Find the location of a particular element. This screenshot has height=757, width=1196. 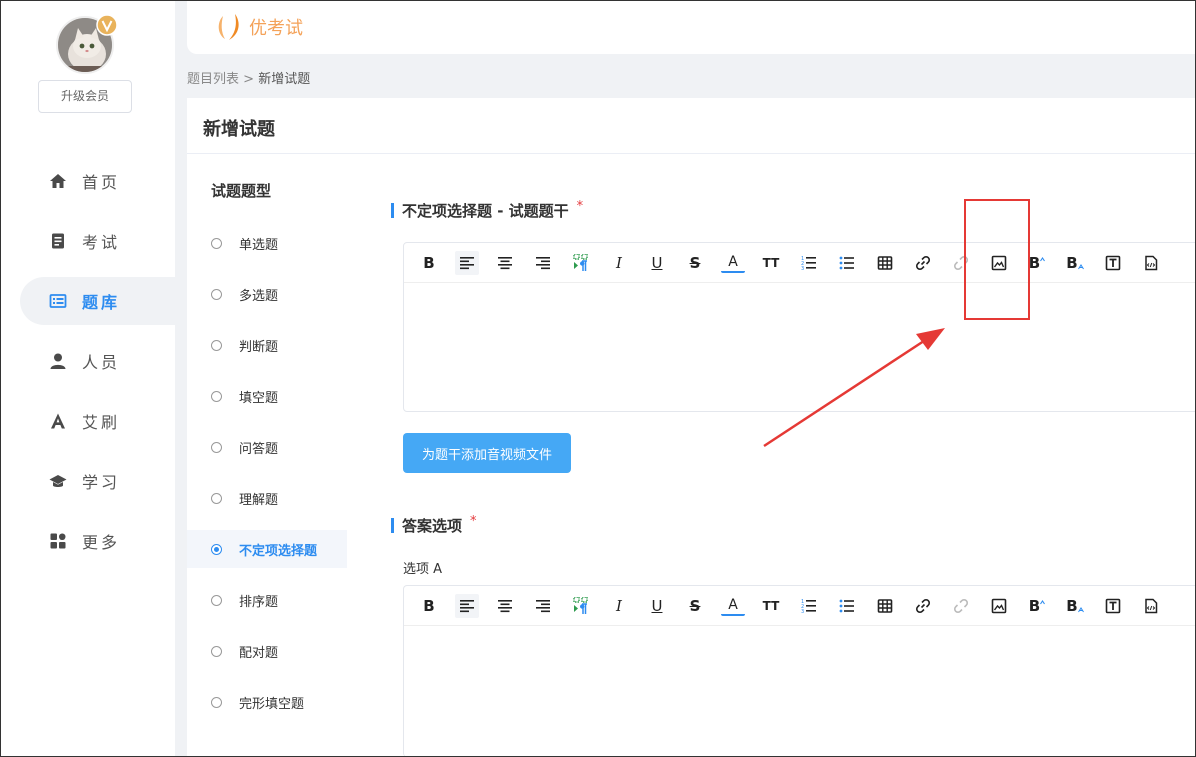

graduation-cap-icon is located at coordinates (58, 481).